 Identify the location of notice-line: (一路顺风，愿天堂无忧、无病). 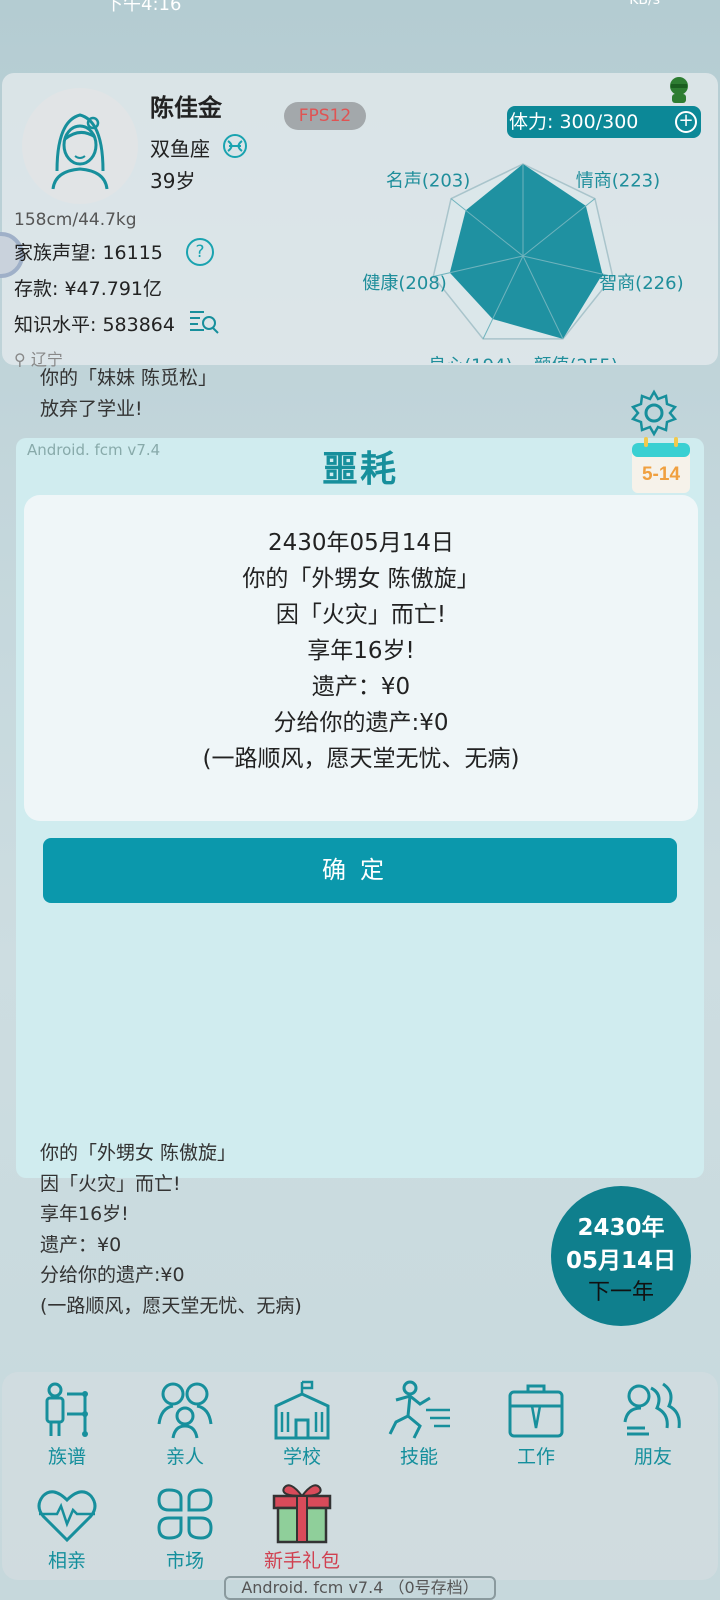
(361, 759).